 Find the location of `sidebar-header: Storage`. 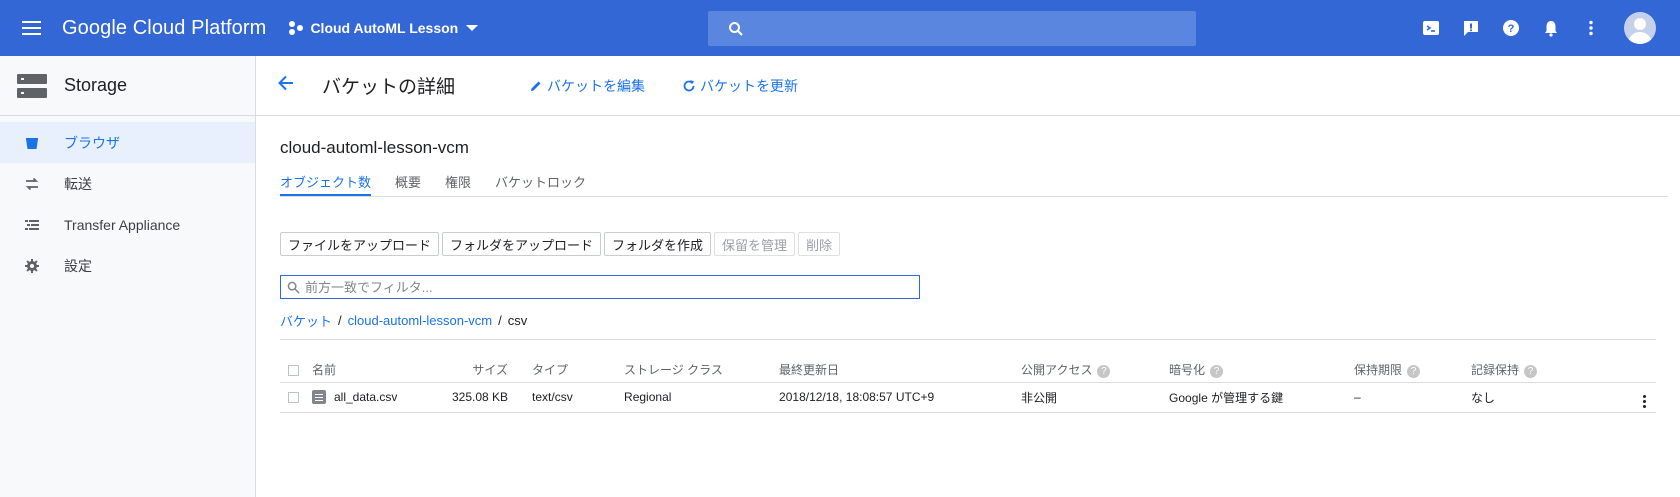

sidebar-header: Storage is located at coordinates (127, 86).